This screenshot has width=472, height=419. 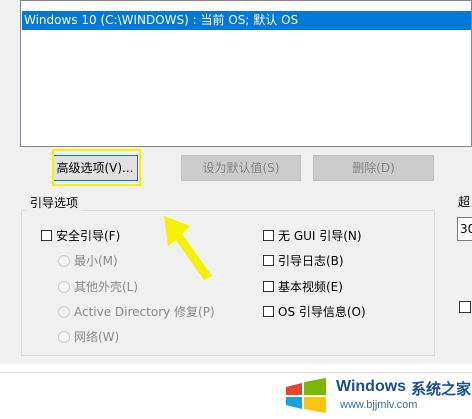 What do you see at coordinates (306, 395) in the screenshot?
I see `windows-logo-icon` at bounding box center [306, 395].